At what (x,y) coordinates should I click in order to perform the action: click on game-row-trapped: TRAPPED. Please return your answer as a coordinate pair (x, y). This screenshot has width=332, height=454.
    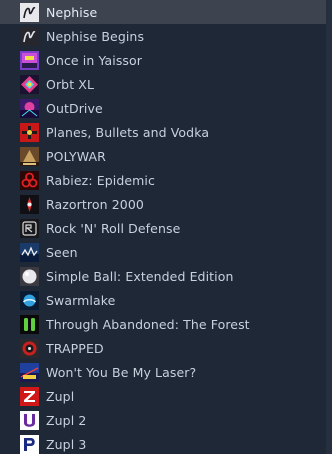
    Looking at the image, I should click on (163, 348).